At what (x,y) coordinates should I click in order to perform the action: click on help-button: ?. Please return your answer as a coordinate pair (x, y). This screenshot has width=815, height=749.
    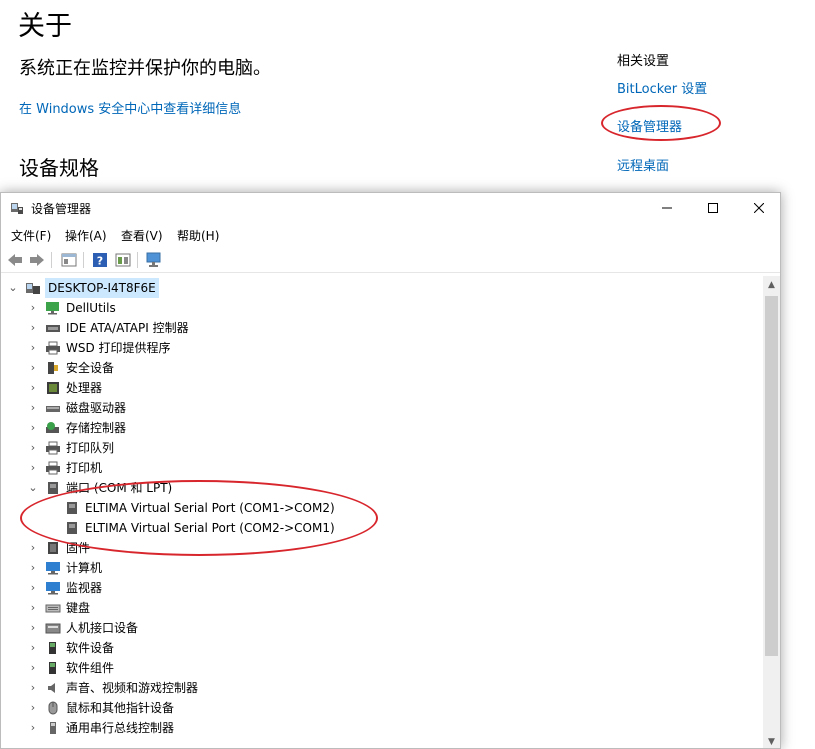
    Looking at the image, I should click on (100, 260).